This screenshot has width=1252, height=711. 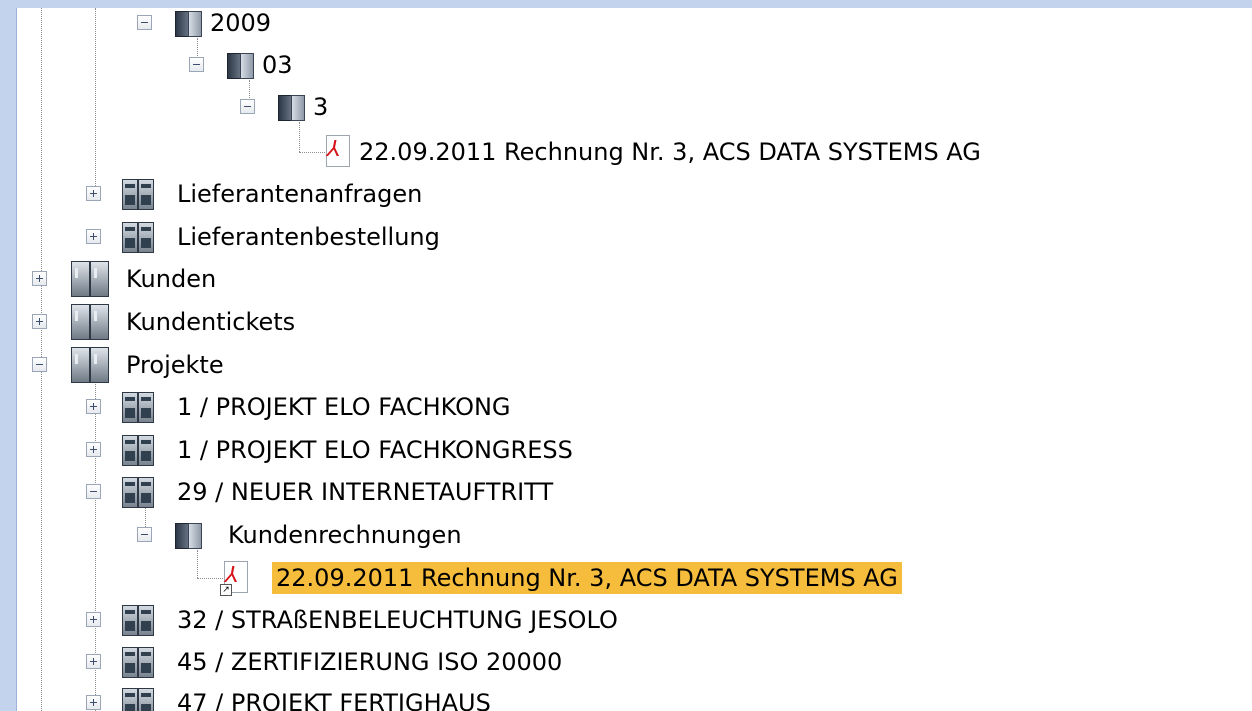 What do you see at coordinates (626, 697) in the screenshot?
I see `tree-node-project: 47 / PROJEKT FERTIGHAUS` at bounding box center [626, 697].